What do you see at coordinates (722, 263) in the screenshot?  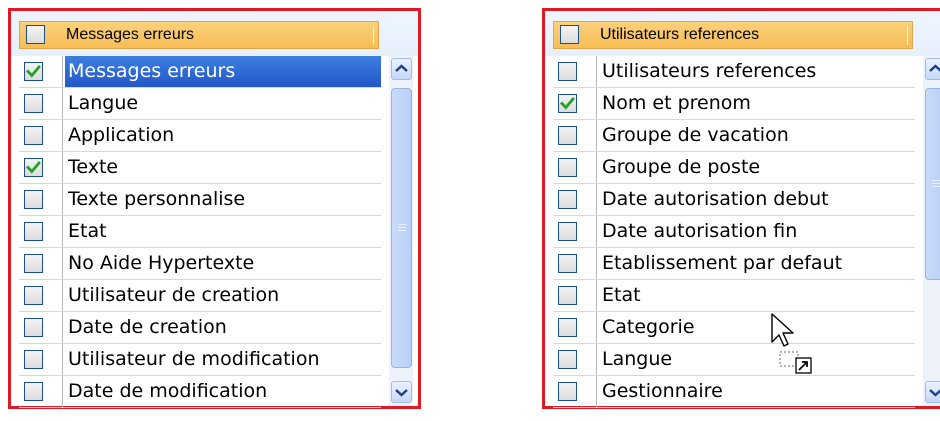 I see `right-row-label: Etablissement par defaut` at bounding box center [722, 263].